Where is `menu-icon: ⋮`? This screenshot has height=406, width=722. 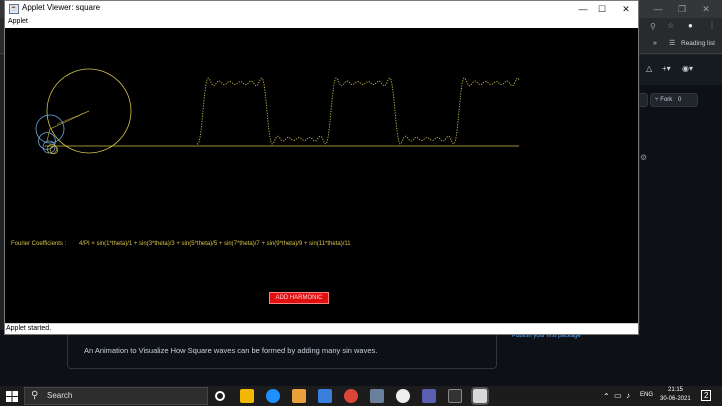
menu-icon: ⋮ is located at coordinates (712, 25).